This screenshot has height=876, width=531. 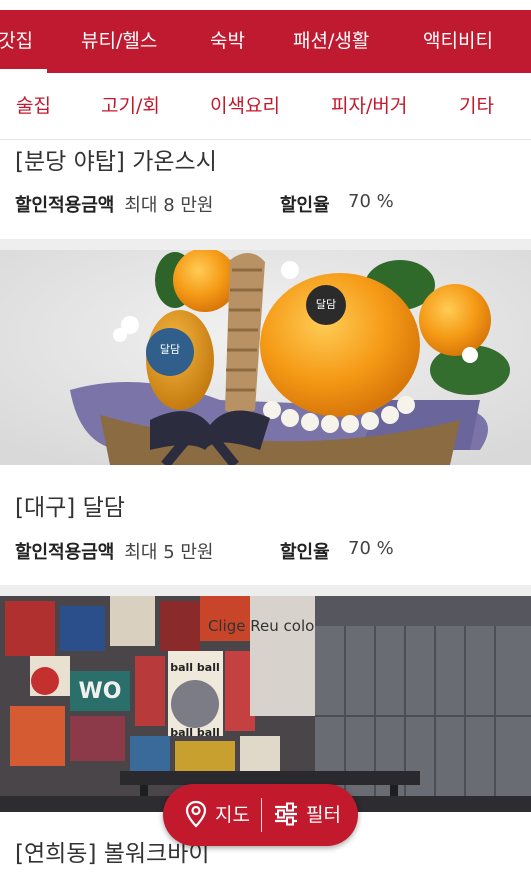 I want to click on svg-text: 달담, so click(x=326, y=304).